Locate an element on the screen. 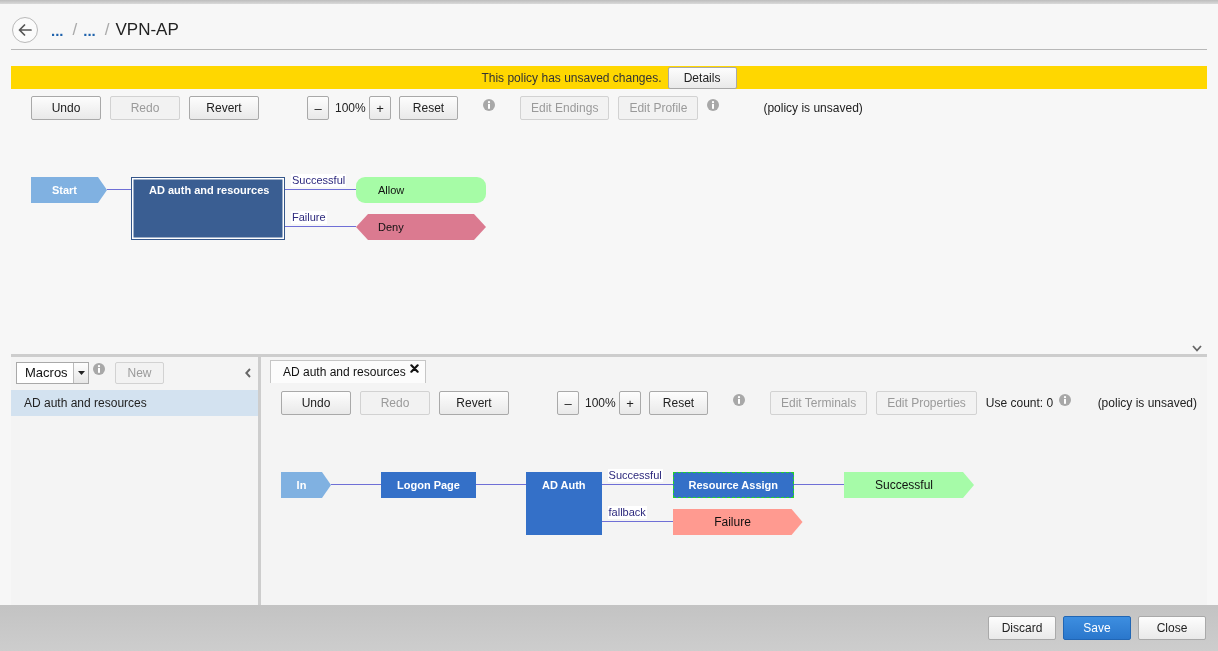 The height and width of the screenshot is (651, 1218). back-button is located at coordinates (25, 30).